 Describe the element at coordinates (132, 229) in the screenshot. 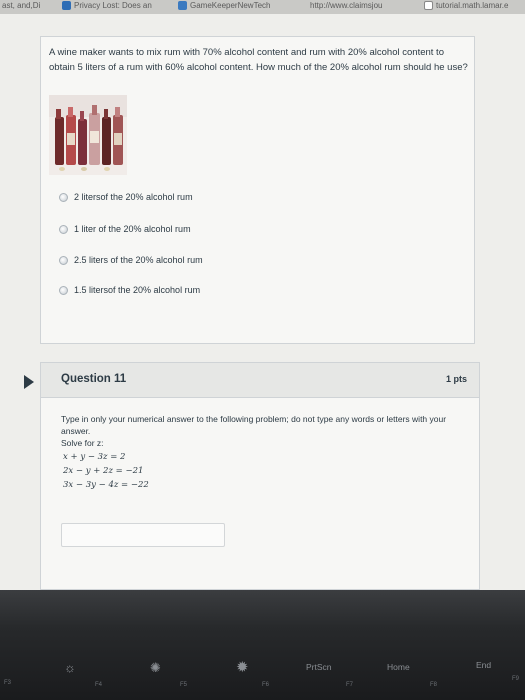

I see `answer-label: 1 liter of the 20% alcohol rum` at that location.